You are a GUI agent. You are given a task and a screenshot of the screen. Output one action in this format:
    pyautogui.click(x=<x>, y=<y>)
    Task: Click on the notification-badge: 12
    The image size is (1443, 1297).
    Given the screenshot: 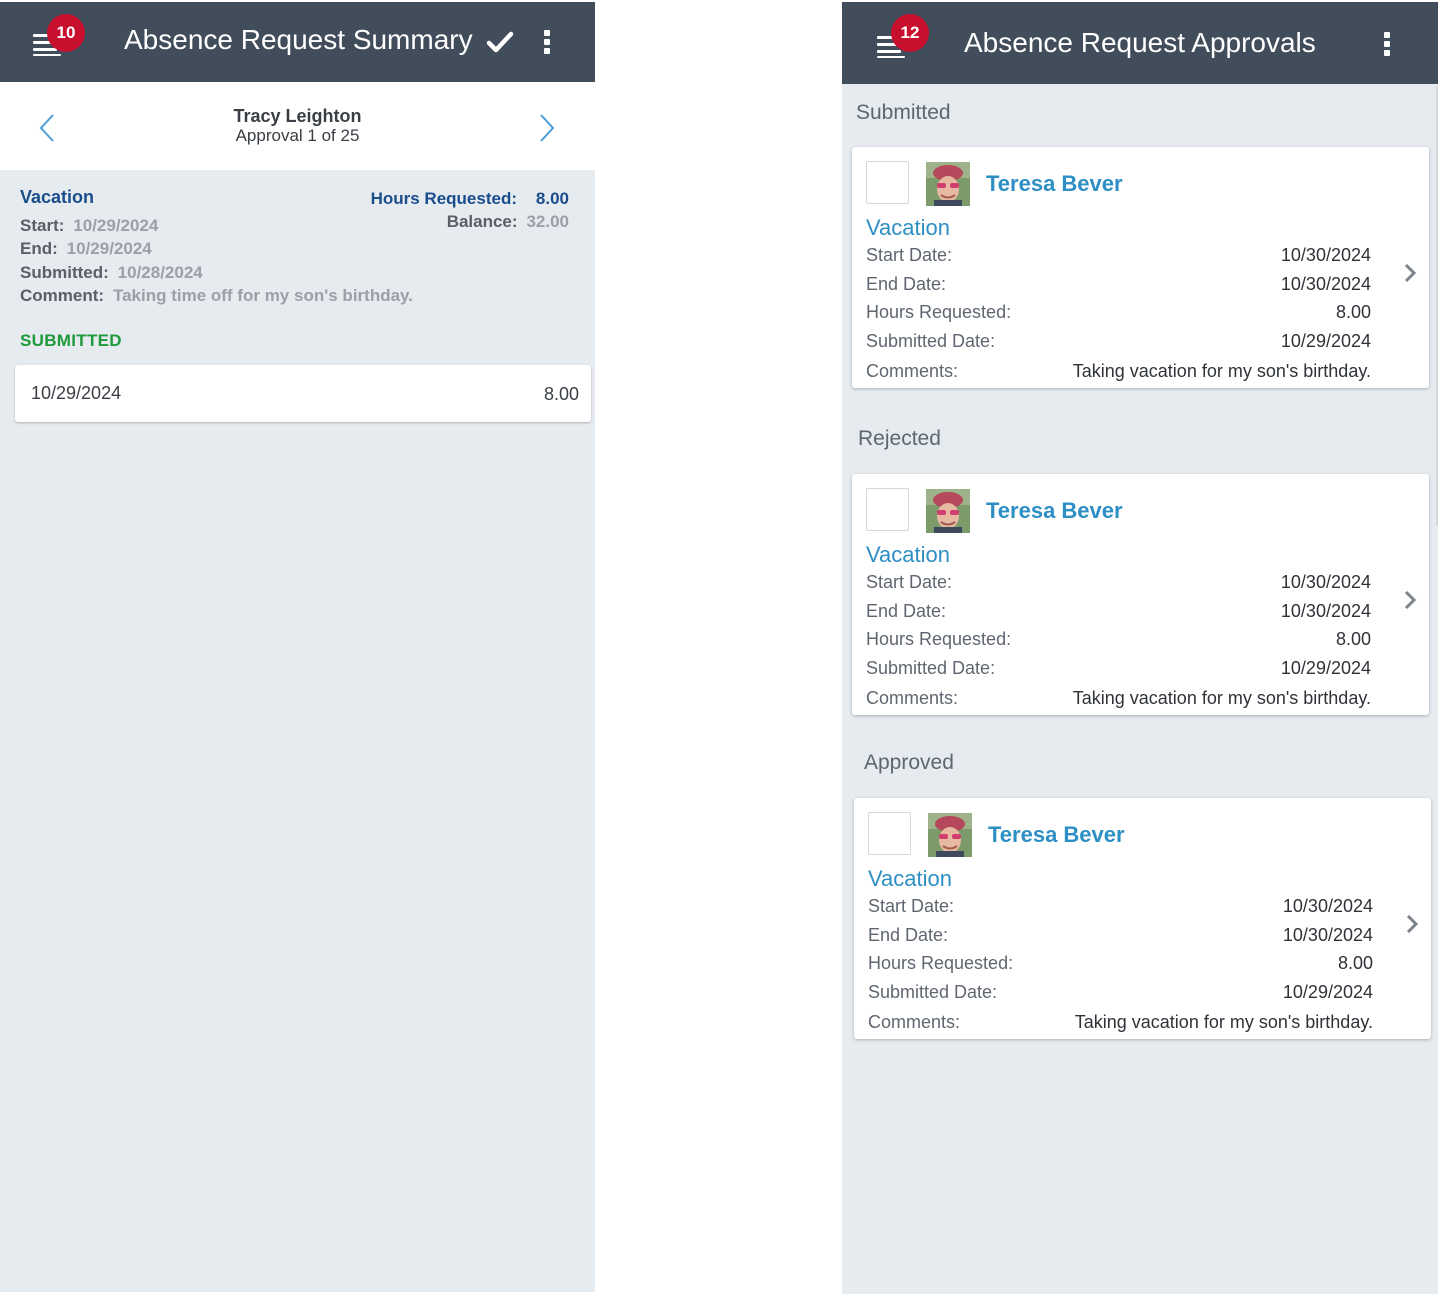 What is the action you would take?
    pyautogui.click(x=910, y=33)
    